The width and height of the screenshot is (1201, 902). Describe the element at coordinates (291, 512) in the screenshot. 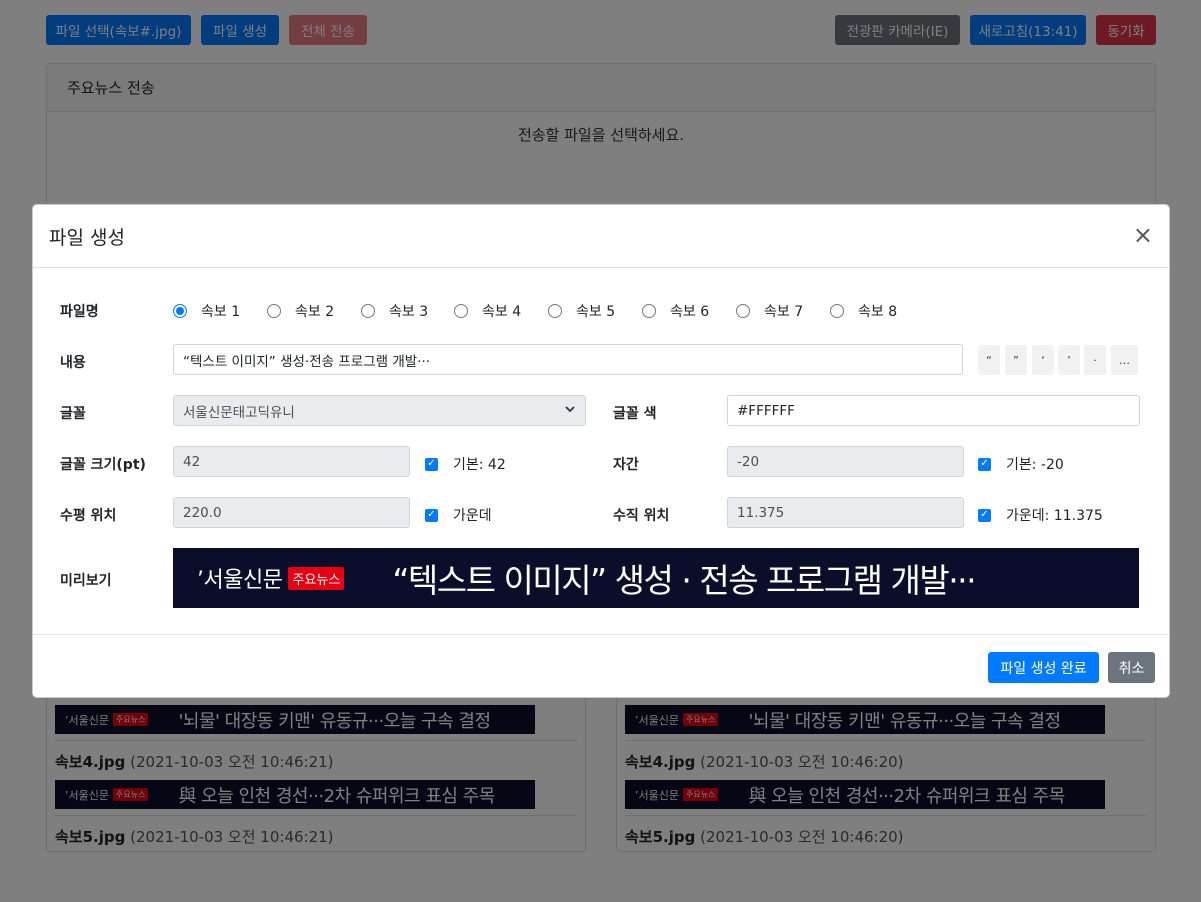

I see `h-pos-input: 220.0` at that location.